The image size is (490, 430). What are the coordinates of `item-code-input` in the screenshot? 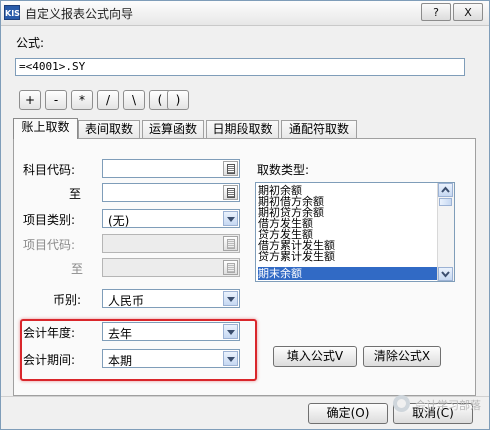 It's located at (171, 243).